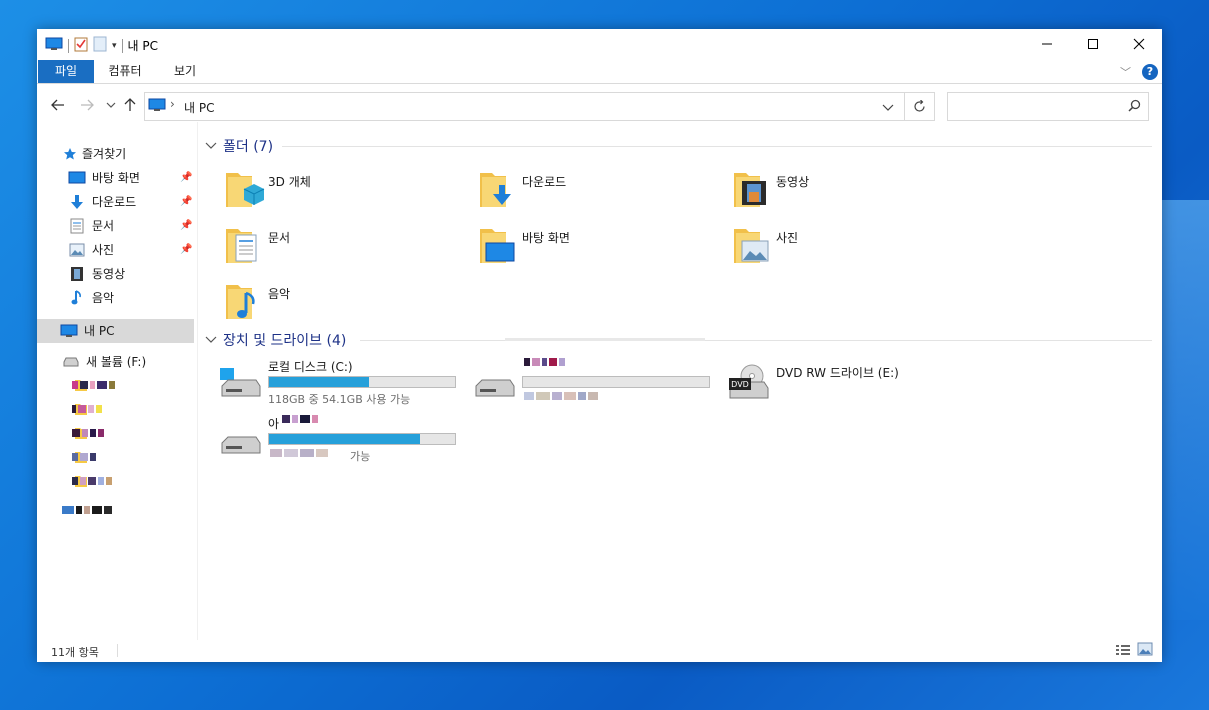 The image size is (1209, 710). What do you see at coordinates (77, 226) in the screenshot?
I see `document-icon` at bounding box center [77, 226].